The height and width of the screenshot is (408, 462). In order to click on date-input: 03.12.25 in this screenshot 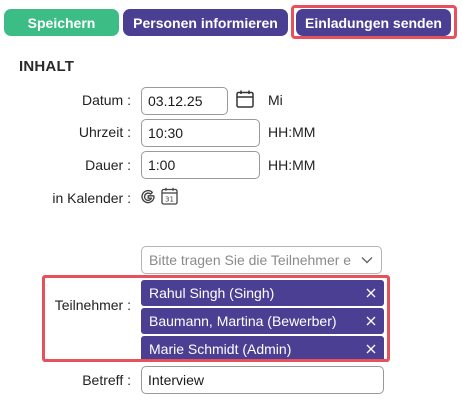, I will do `click(184, 101)`.